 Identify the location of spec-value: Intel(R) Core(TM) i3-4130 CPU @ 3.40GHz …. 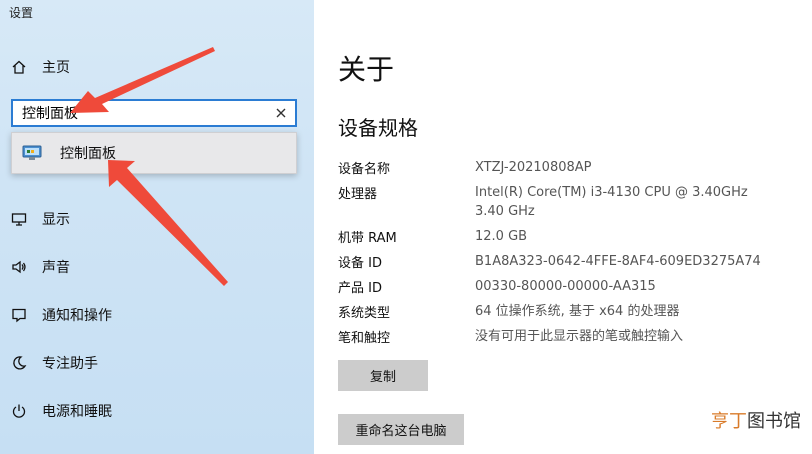
(611, 202).